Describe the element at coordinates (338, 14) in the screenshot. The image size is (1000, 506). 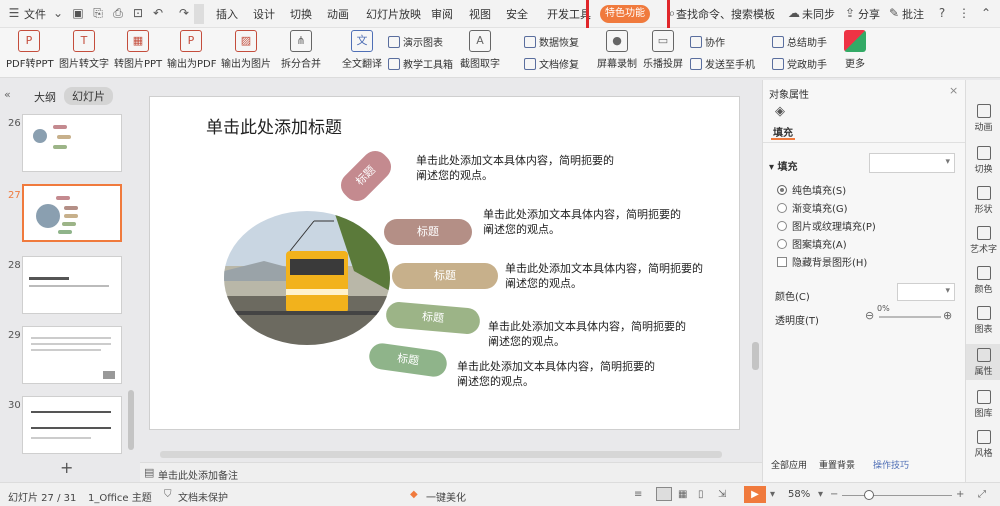
I see `tab-animation: 动画` at that location.